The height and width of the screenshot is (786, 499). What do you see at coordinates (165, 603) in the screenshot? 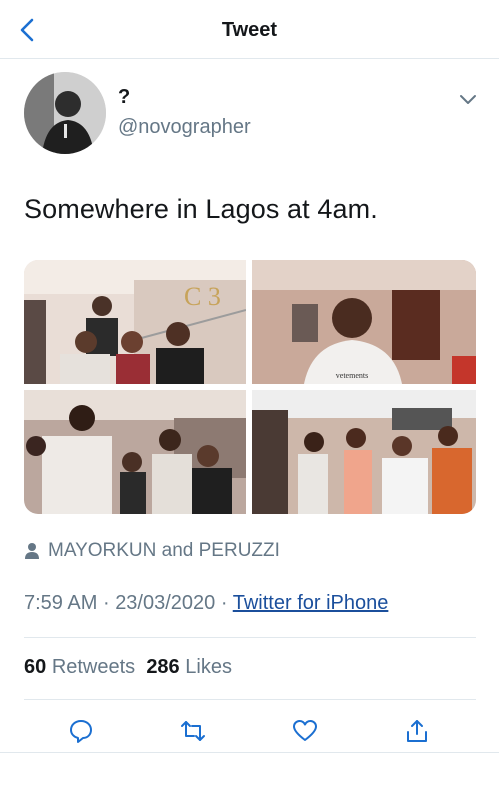
I see `tweet-date: 23/03/2020` at bounding box center [165, 603].